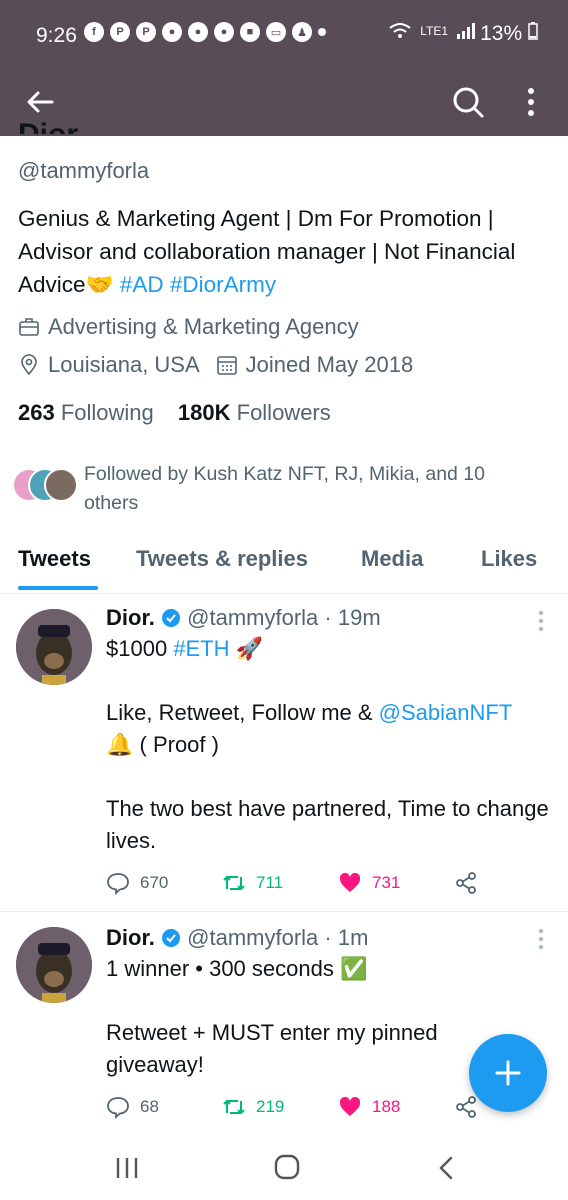  What do you see at coordinates (201, 648) in the screenshot?
I see `hashtag-eth: #ETH` at bounding box center [201, 648].